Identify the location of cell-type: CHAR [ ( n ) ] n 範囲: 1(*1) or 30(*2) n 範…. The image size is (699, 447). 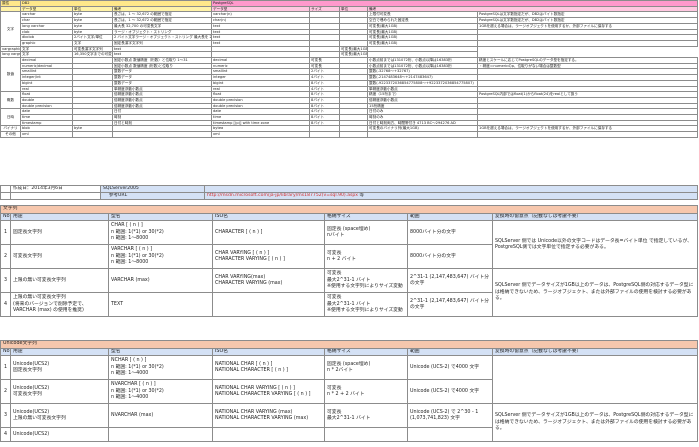
(160, 233).